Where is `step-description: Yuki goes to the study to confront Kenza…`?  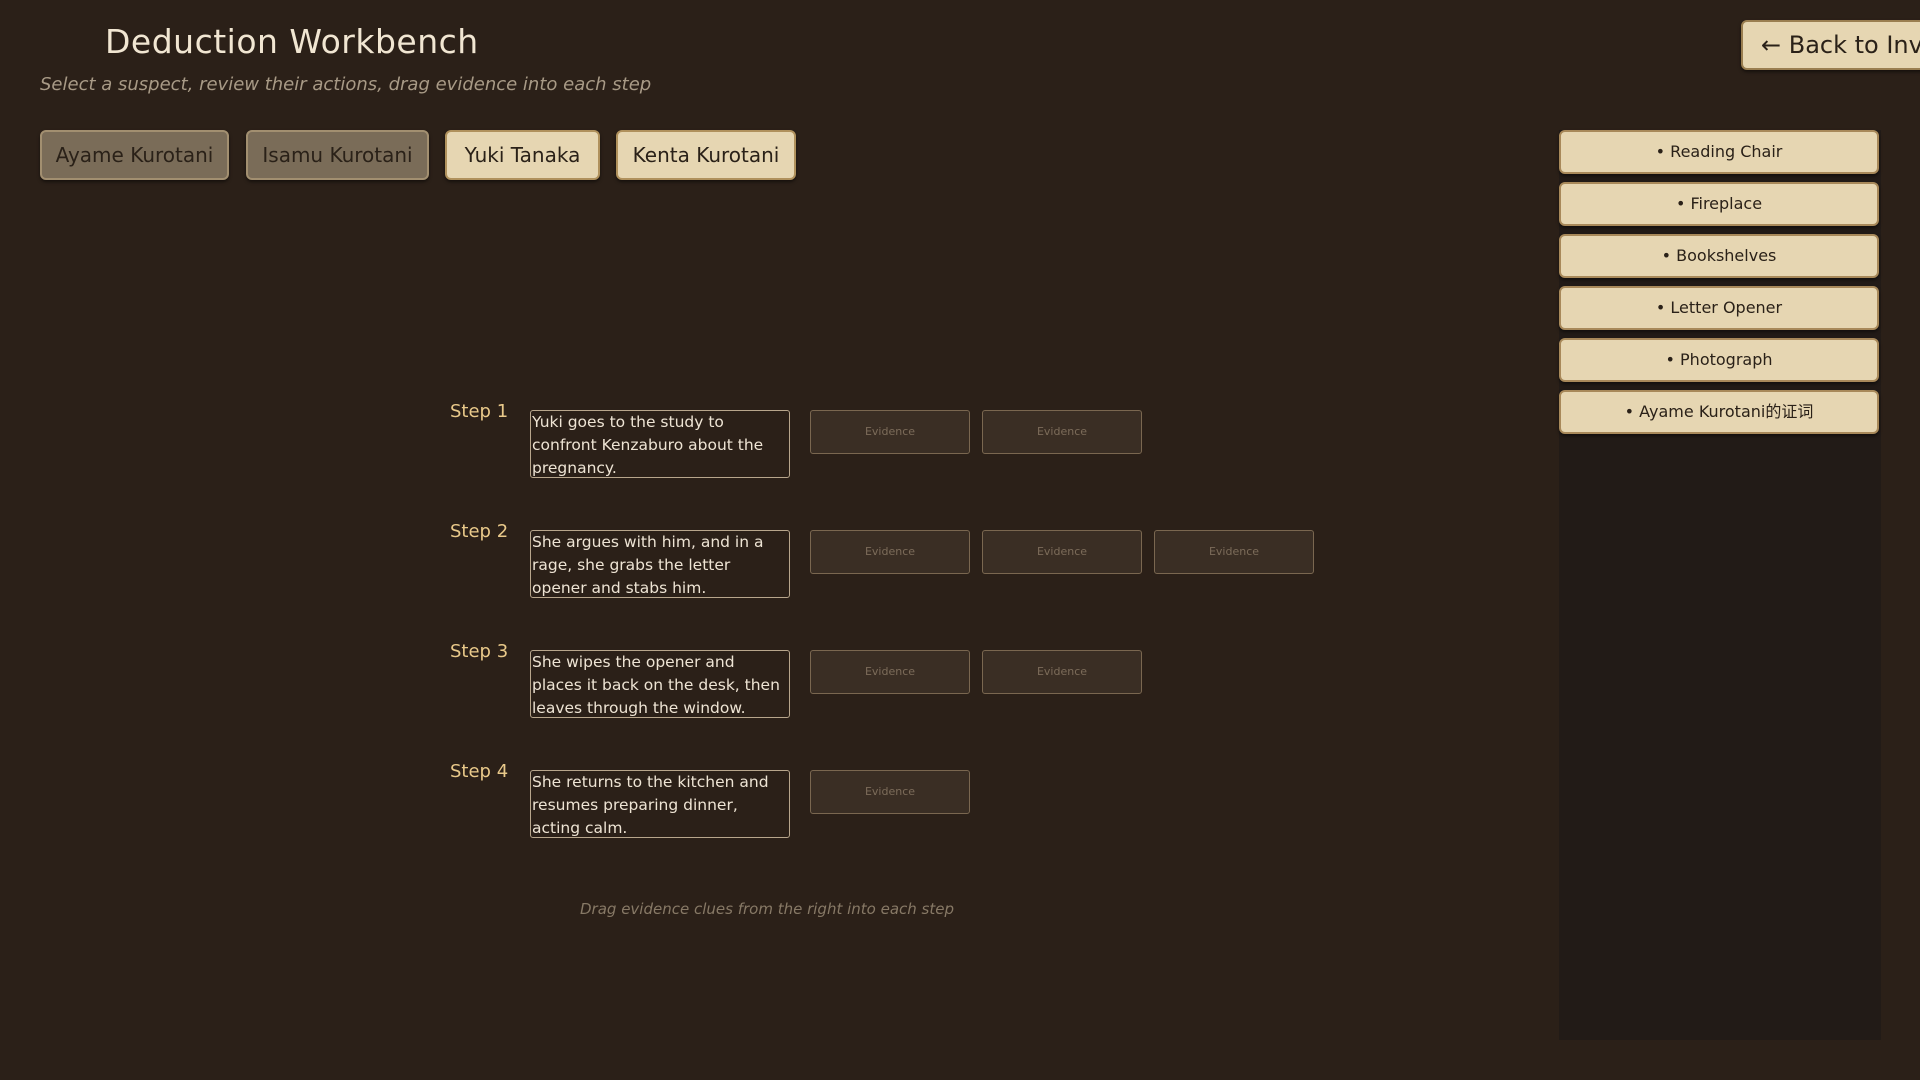
step-description: Yuki goes to the study to confront Kenza… is located at coordinates (660, 444).